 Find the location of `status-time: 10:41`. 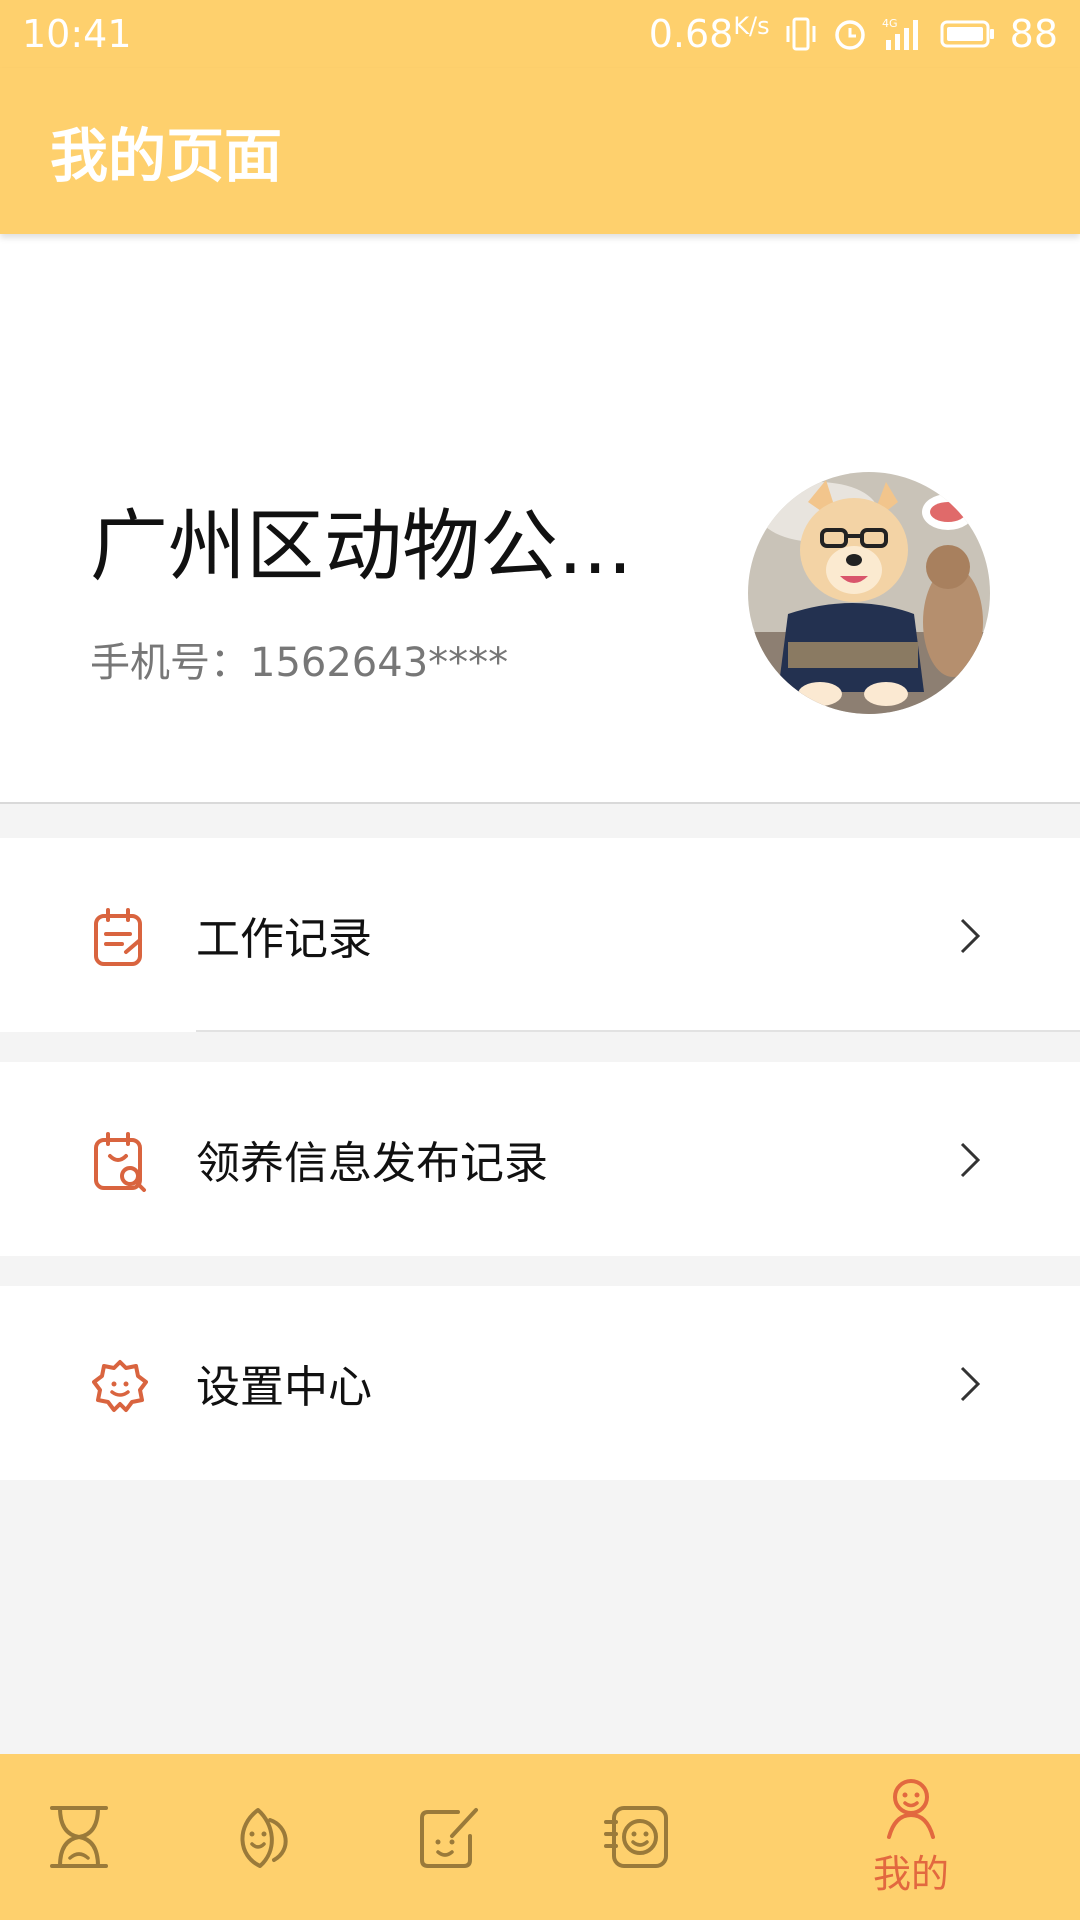

status-time: 10:41 is located at coordinates (77, 34).